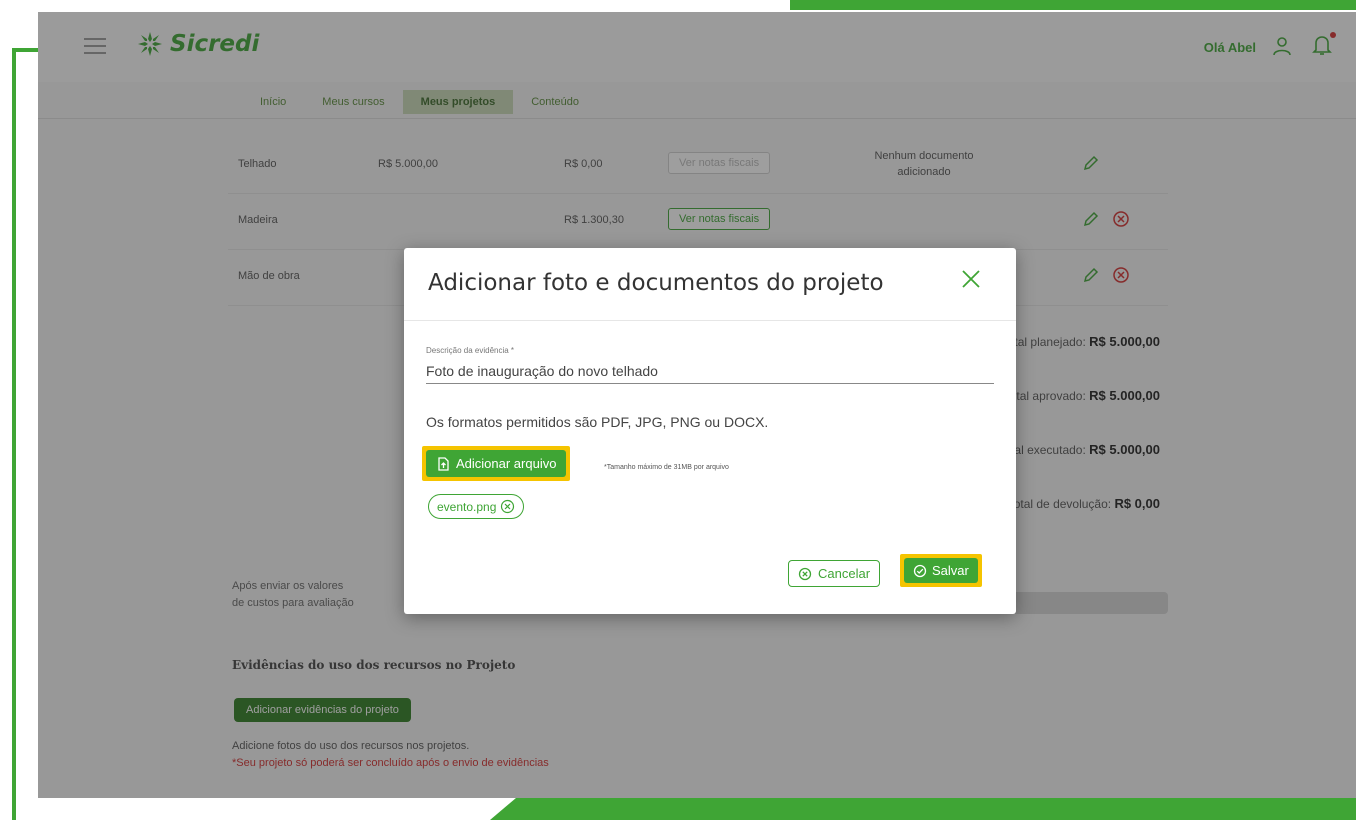 The width and height of the screenshot is (1356, 820). I want to click on cancel-circle-icon, so click(805, 573).